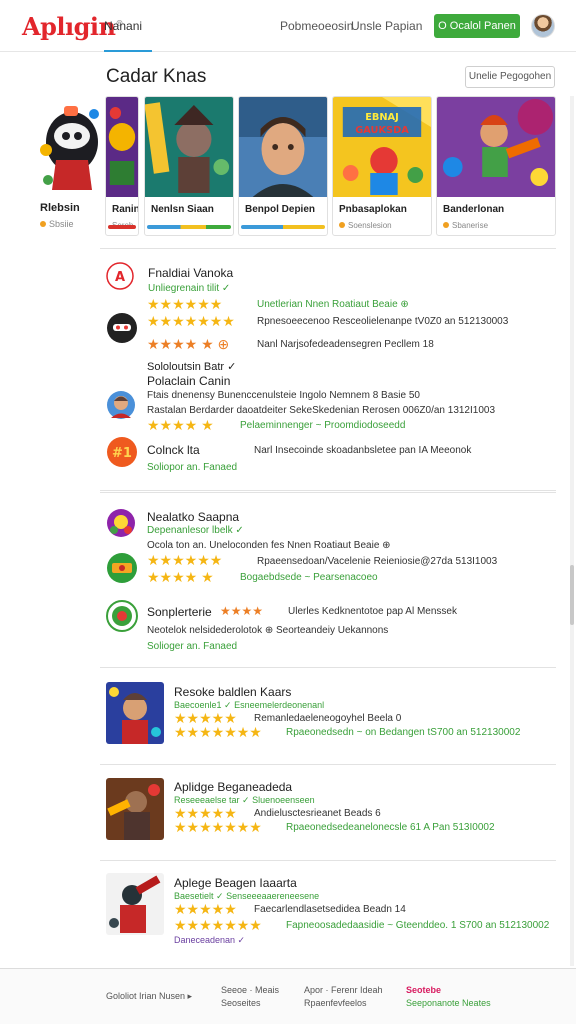  What do you see at coordinates (189, 288) in the screenshot?
I see `list1-item1-subtitle: Unliegrenain tilit ✓` at bounding box center [189, 288].